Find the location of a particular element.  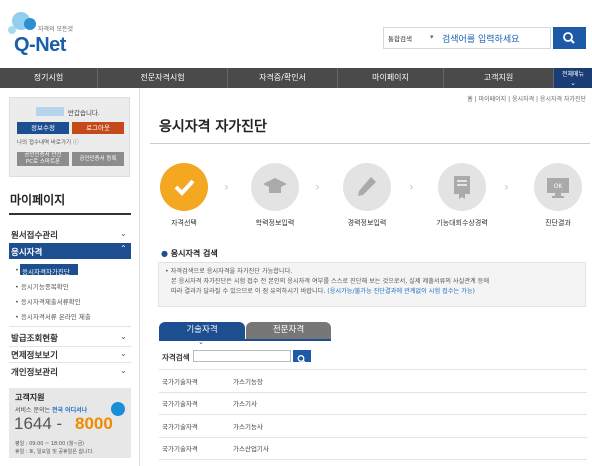

nav-certificate: 자격증/확인서 is located at coordinates (283, 78).